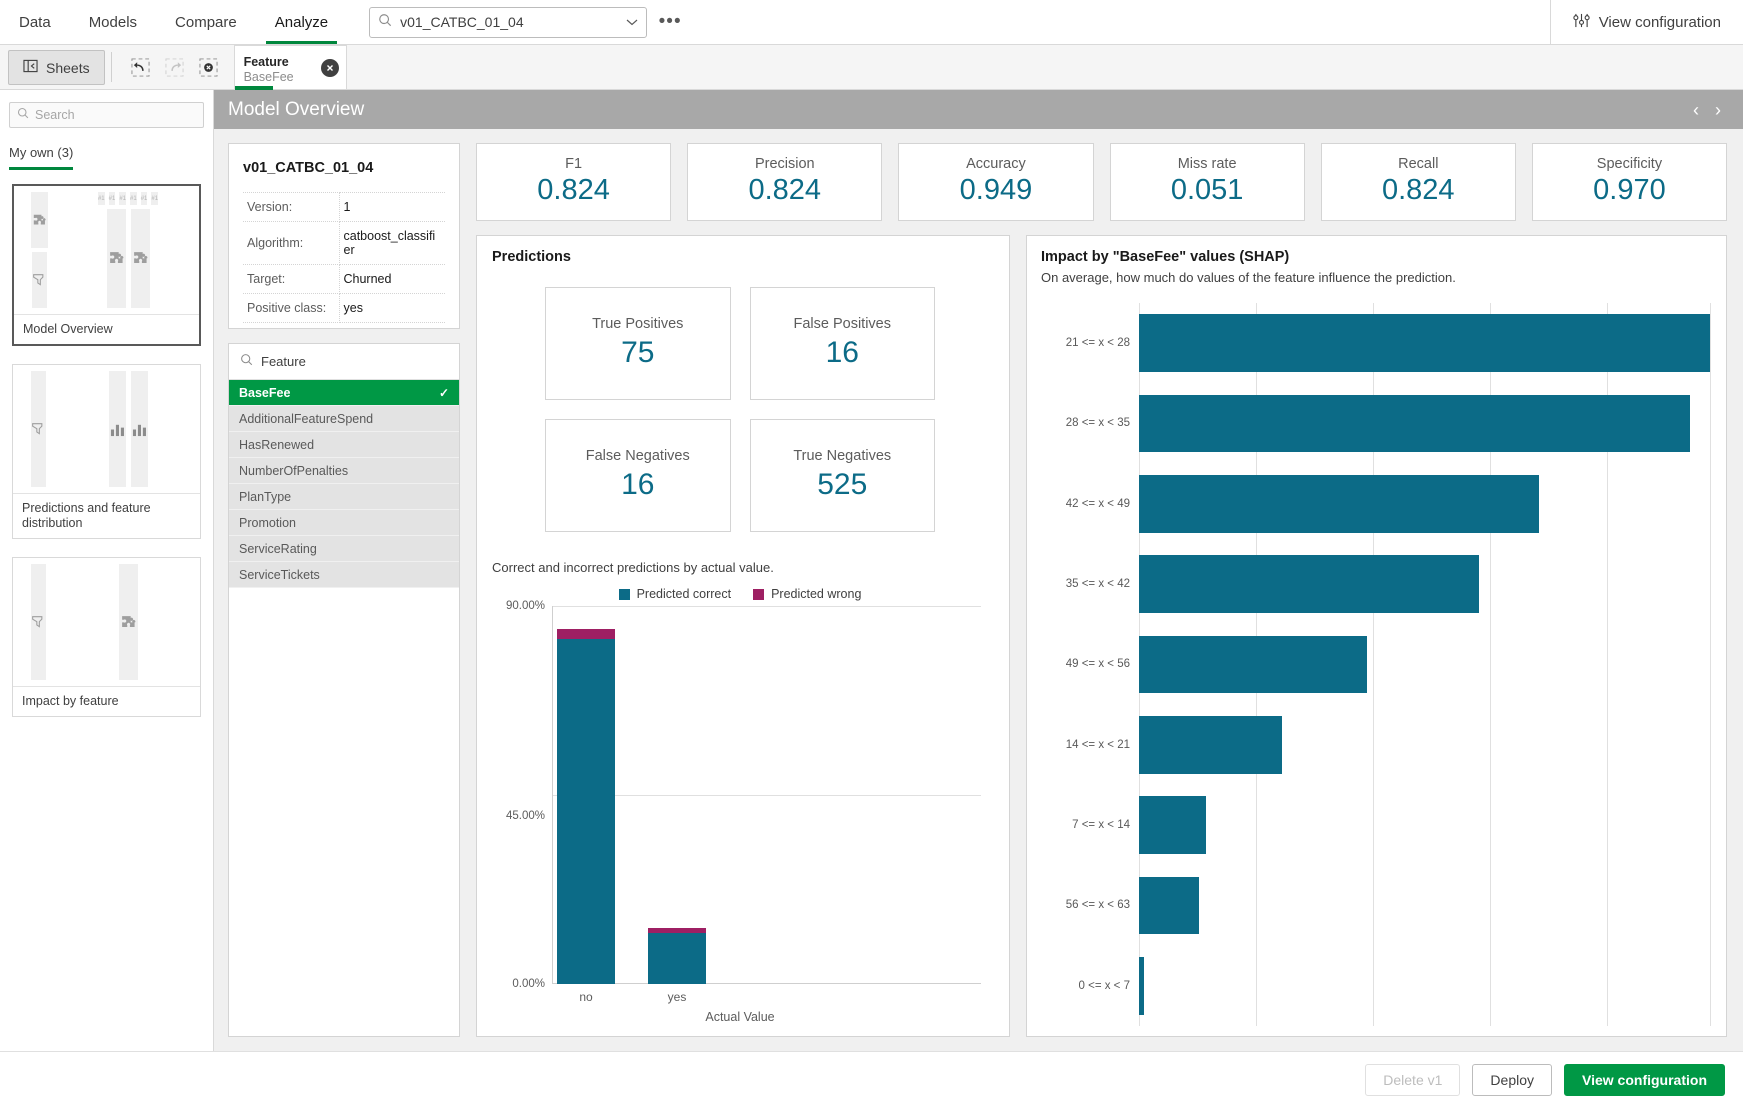  Describe the element at coordinates (141, 67) in the screenshot. I see `undo-icon` at that location.